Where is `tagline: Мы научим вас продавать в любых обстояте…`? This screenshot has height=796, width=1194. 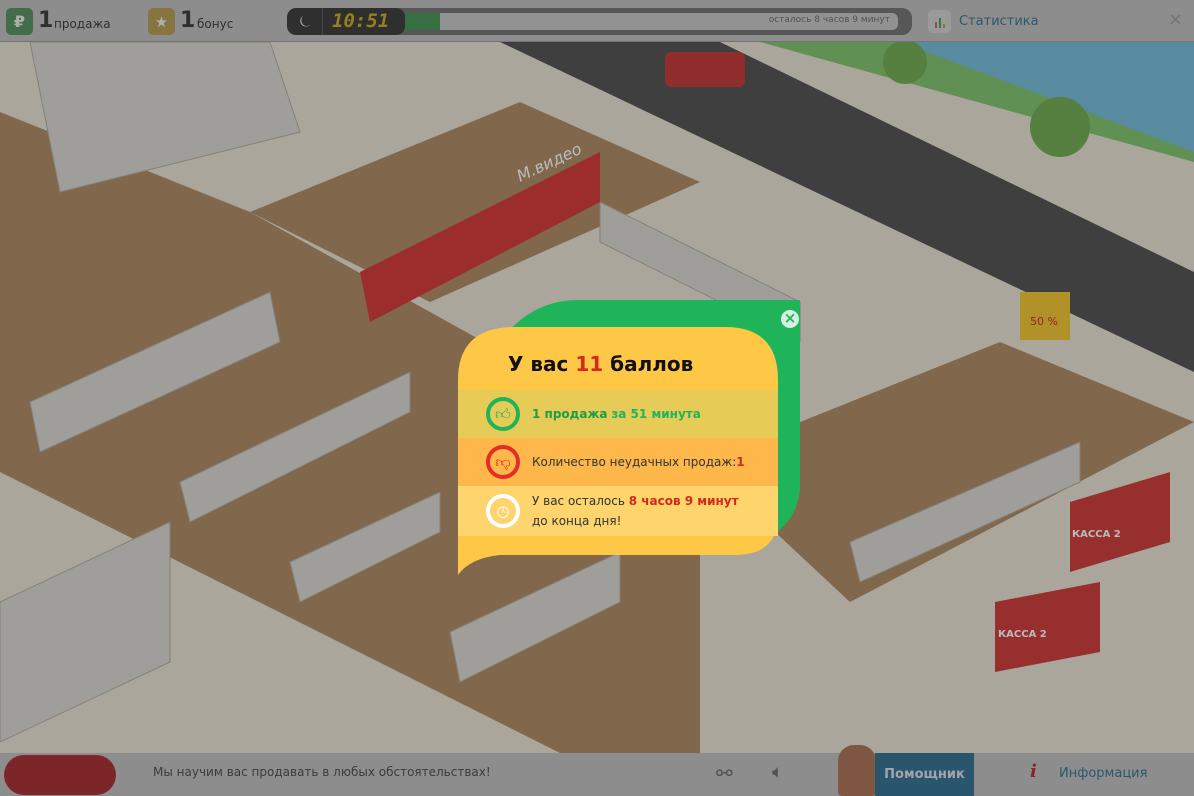
tagline: Мы научим вас продавать в любых обстояте… is located at coordinates (322, 772).